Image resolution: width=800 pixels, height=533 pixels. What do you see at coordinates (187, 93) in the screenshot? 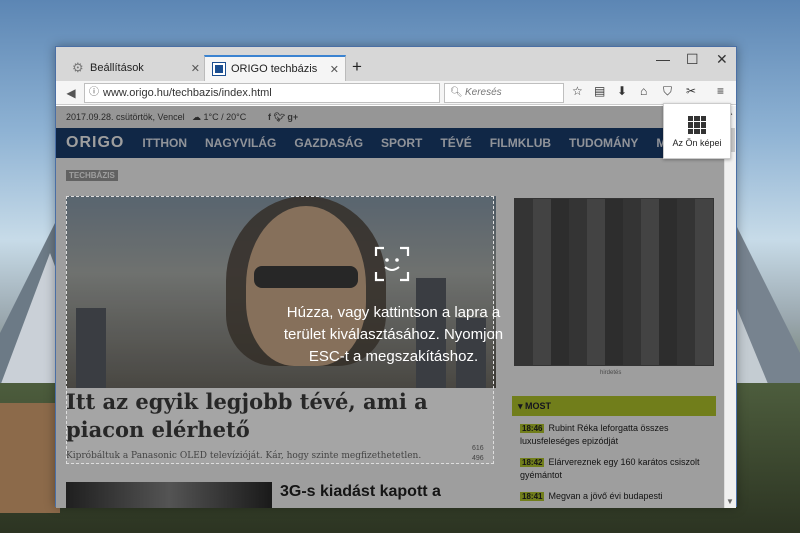
I see `url-text: www.origo.hu/techbazis/index.html` at bounding box center [187, 93].